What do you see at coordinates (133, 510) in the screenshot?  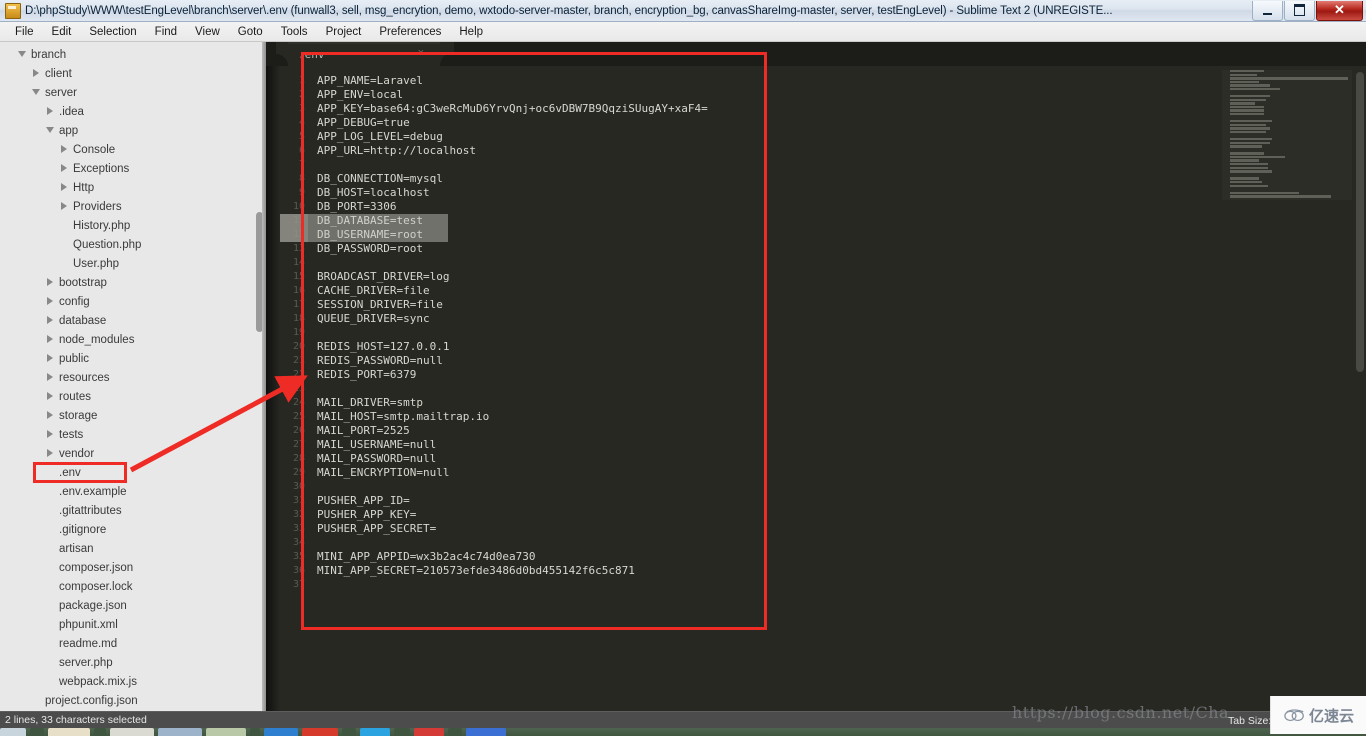 I see `sidebar-item-gitattributes: .gitattributes` at bounding box center [133, 510].